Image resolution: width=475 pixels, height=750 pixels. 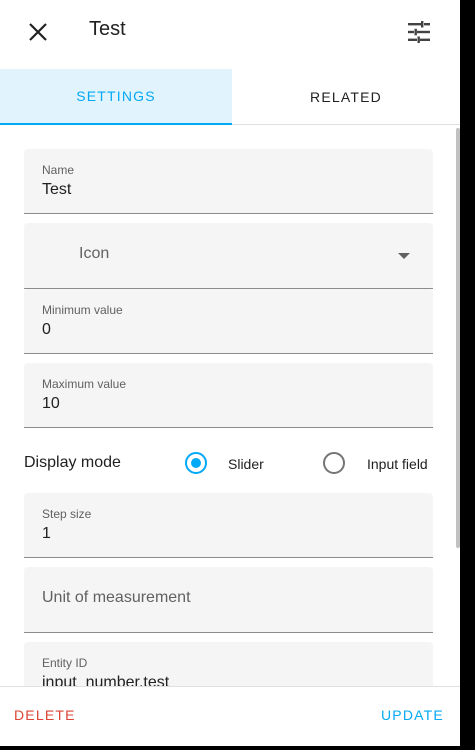 What do you see at coordinates (346, 97) in the screenshot?
I see `tab-related: RELATED` at bounding box center [346, 97].